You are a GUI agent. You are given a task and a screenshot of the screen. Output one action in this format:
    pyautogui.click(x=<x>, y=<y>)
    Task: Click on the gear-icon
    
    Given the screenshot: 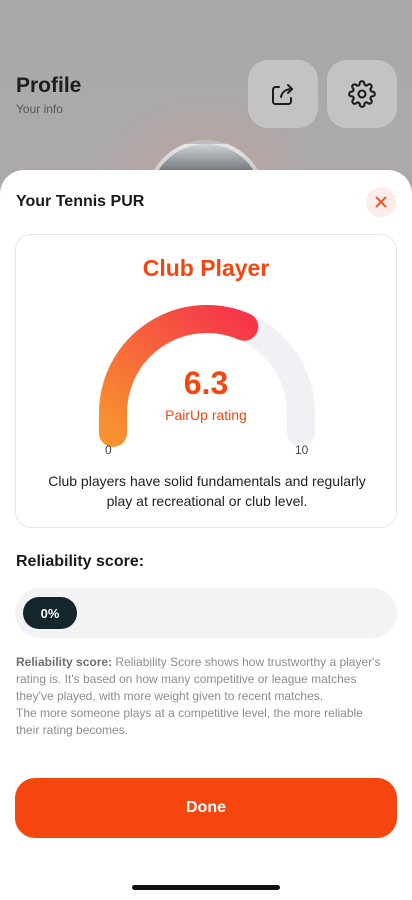 What is the action you would take?
    pyautogui.click(x=362, y=94)
    